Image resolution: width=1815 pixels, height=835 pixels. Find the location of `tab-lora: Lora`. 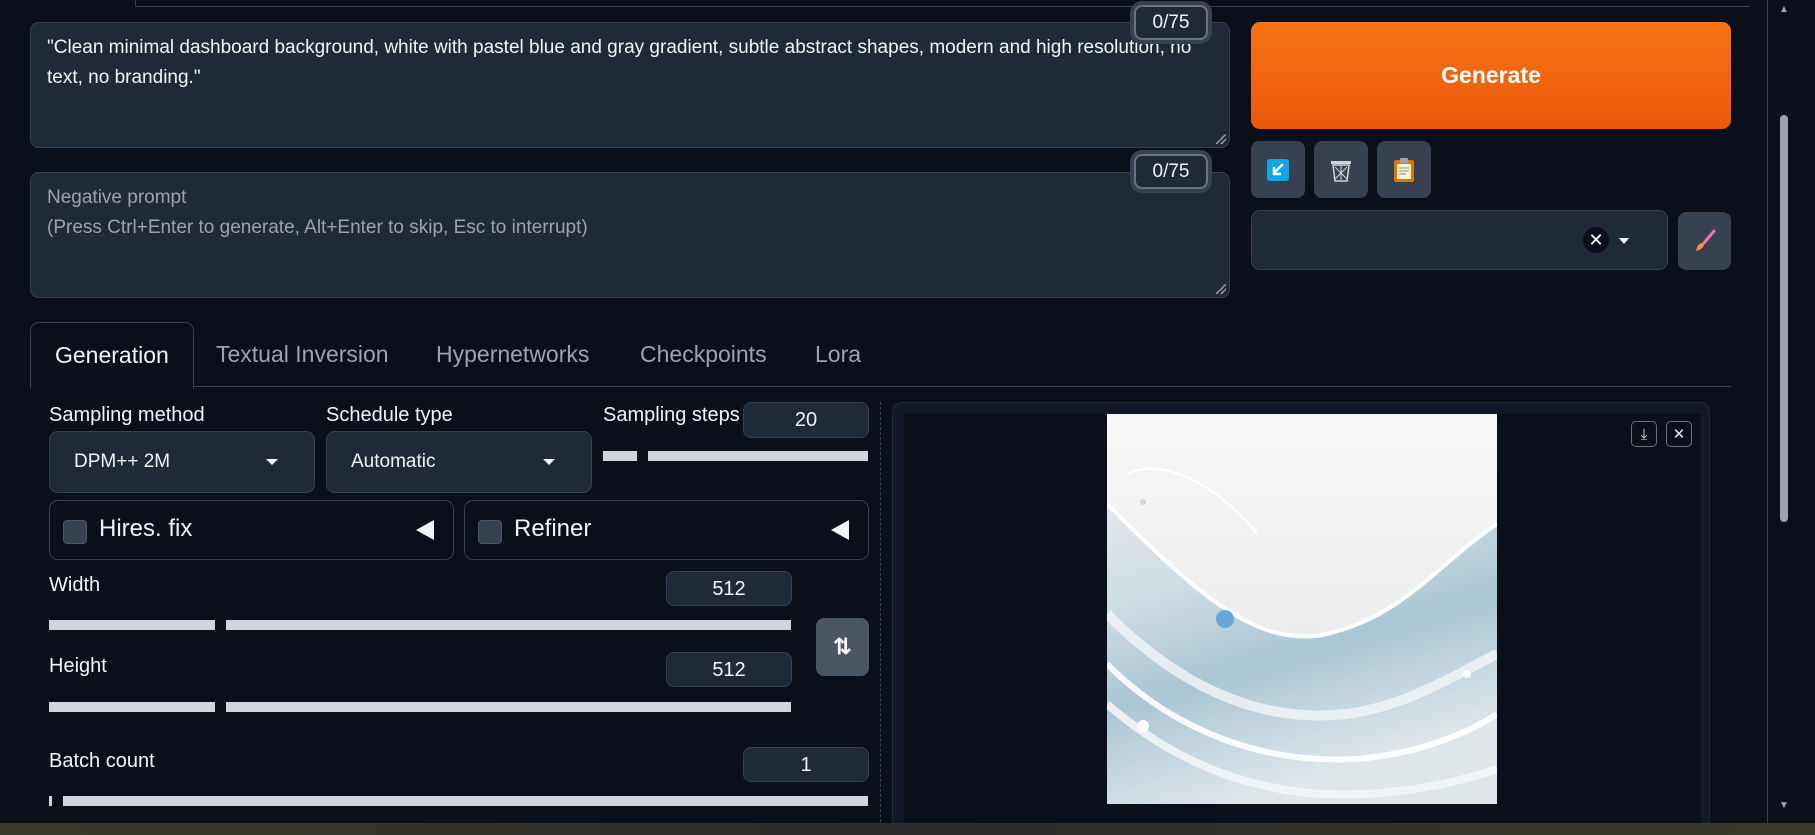

tab-lora: Lora is located at coordinates (838, 354).